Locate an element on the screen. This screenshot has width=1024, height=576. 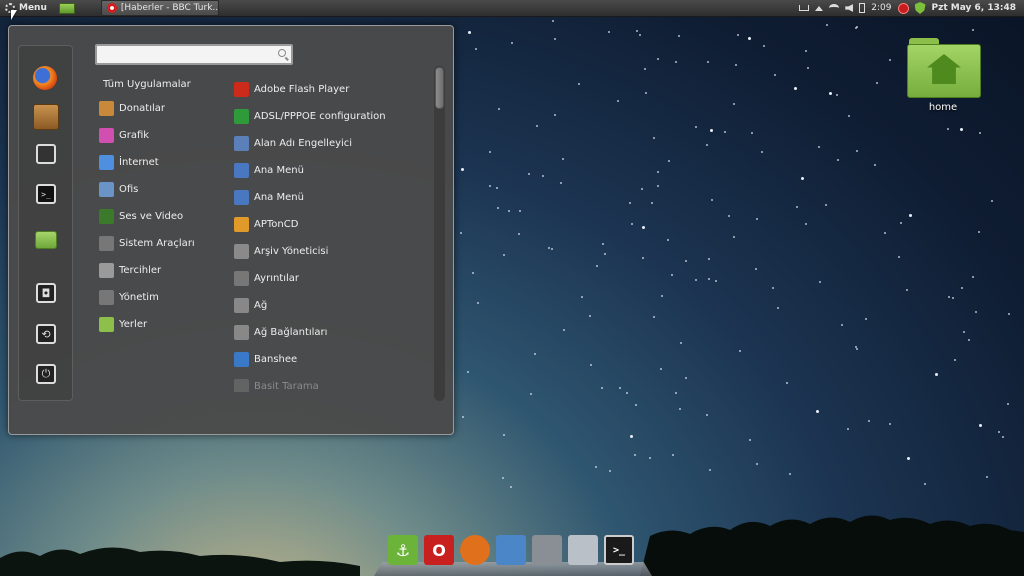
aptoncd-icon is located at coordinates (241, 224).